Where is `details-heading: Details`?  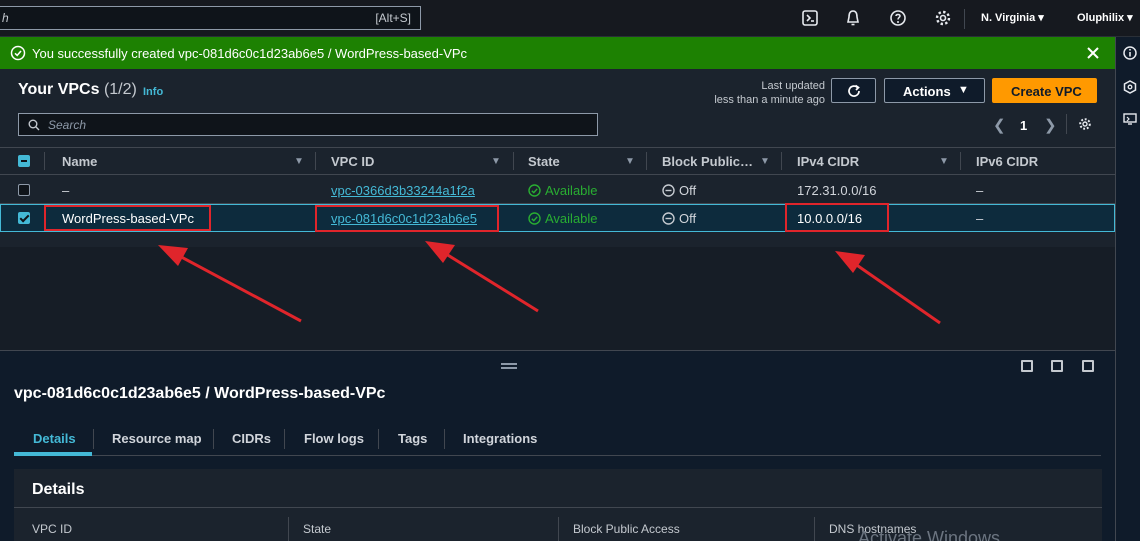 details-heading: Details is located at coordinates (58, 489).